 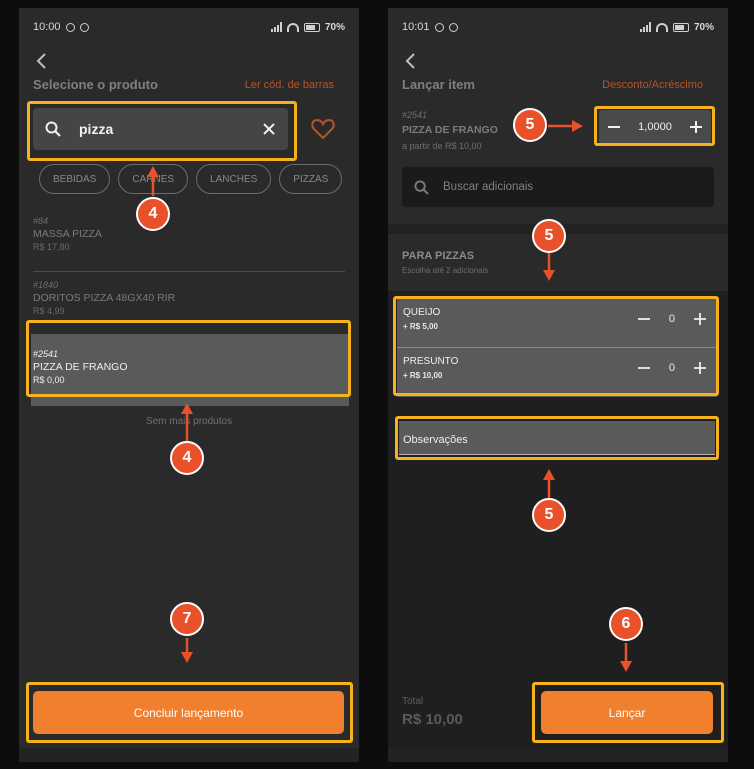 I want to click on step-badge-submit: 6, so click(x=626, y=624).